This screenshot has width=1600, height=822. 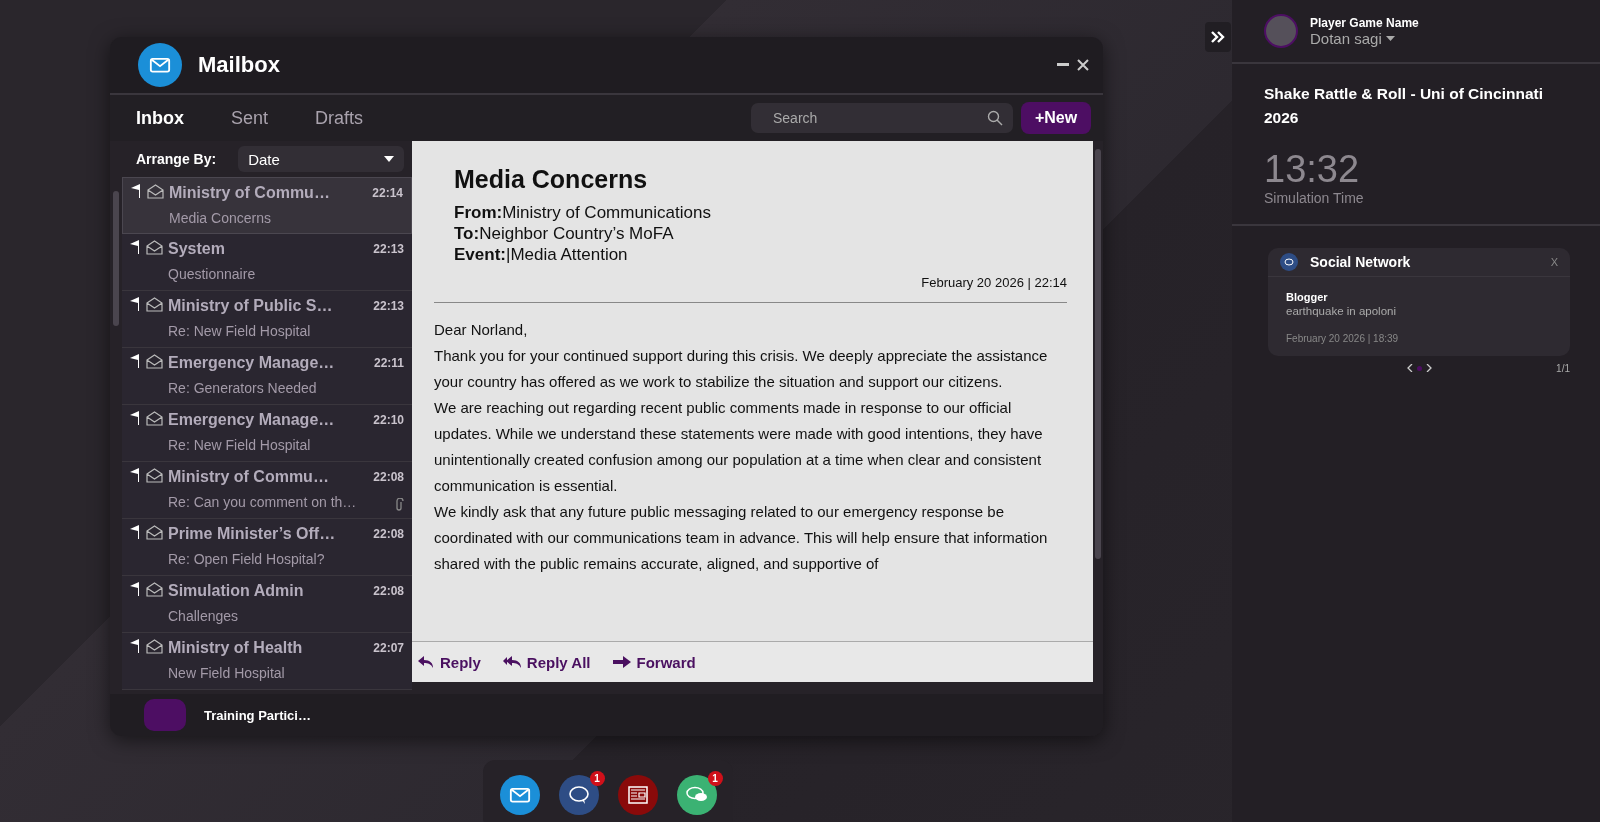 I want to click on message-list-item: System 22:13 Questionnaire, so click(x=267, y=262).